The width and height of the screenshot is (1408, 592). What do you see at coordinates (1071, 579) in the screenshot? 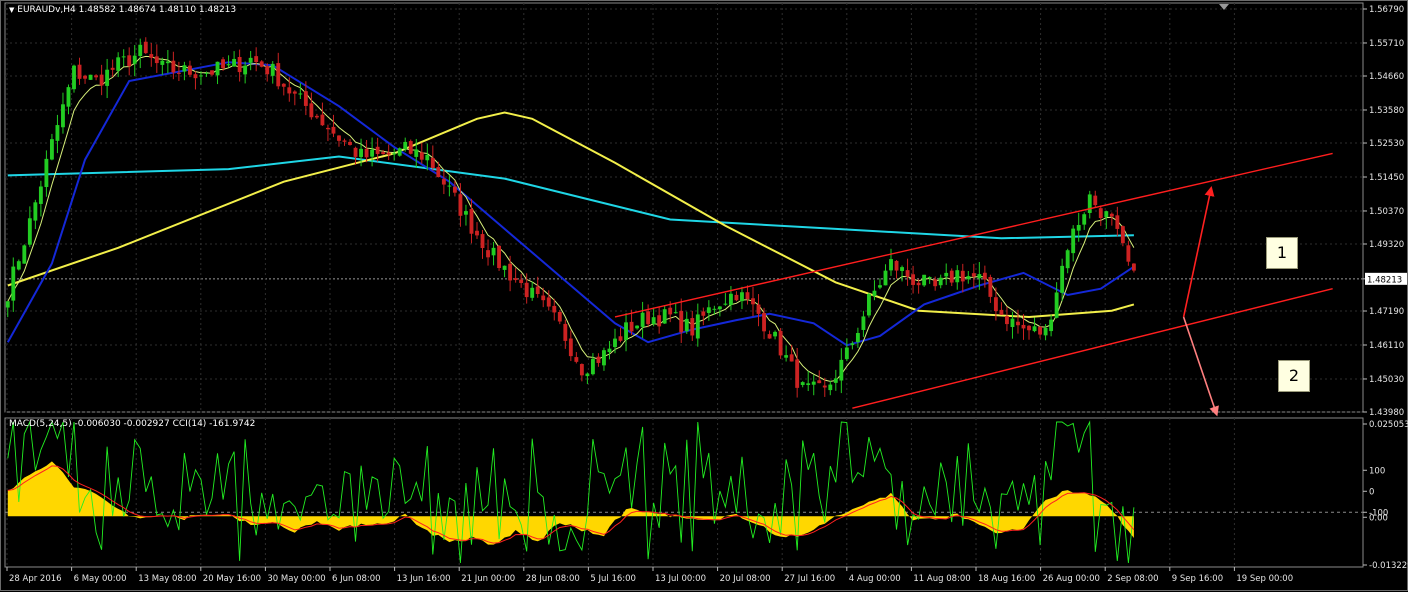
I see `time-axis-label: 26 Aug 00:00` at bounding box center [1071, 579].